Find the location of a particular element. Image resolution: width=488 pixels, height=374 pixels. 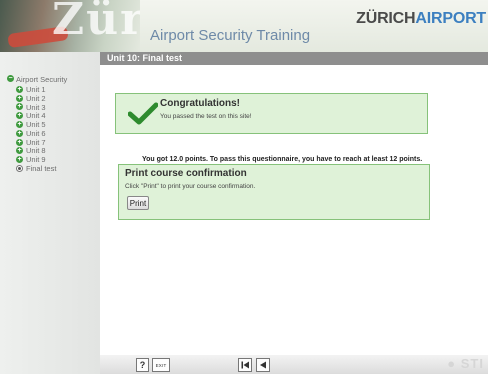

sti-logo-text: STI is located at coordinates (472, 363).